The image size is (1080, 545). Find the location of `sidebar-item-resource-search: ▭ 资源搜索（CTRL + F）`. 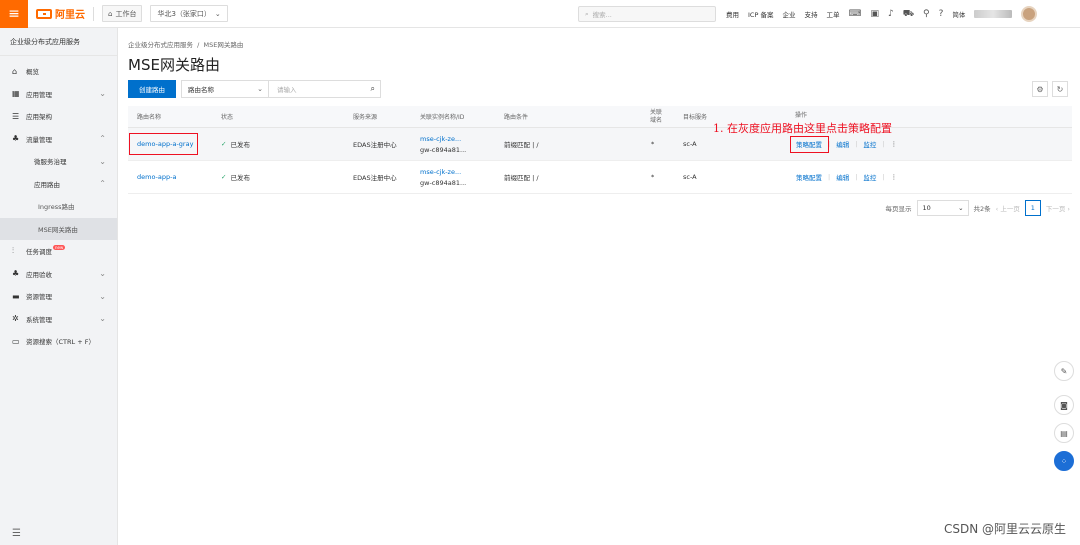

sidebar-item-resource-search: ▭ 资源搜索（CTRL + F） is located at coordinates (58, 341).